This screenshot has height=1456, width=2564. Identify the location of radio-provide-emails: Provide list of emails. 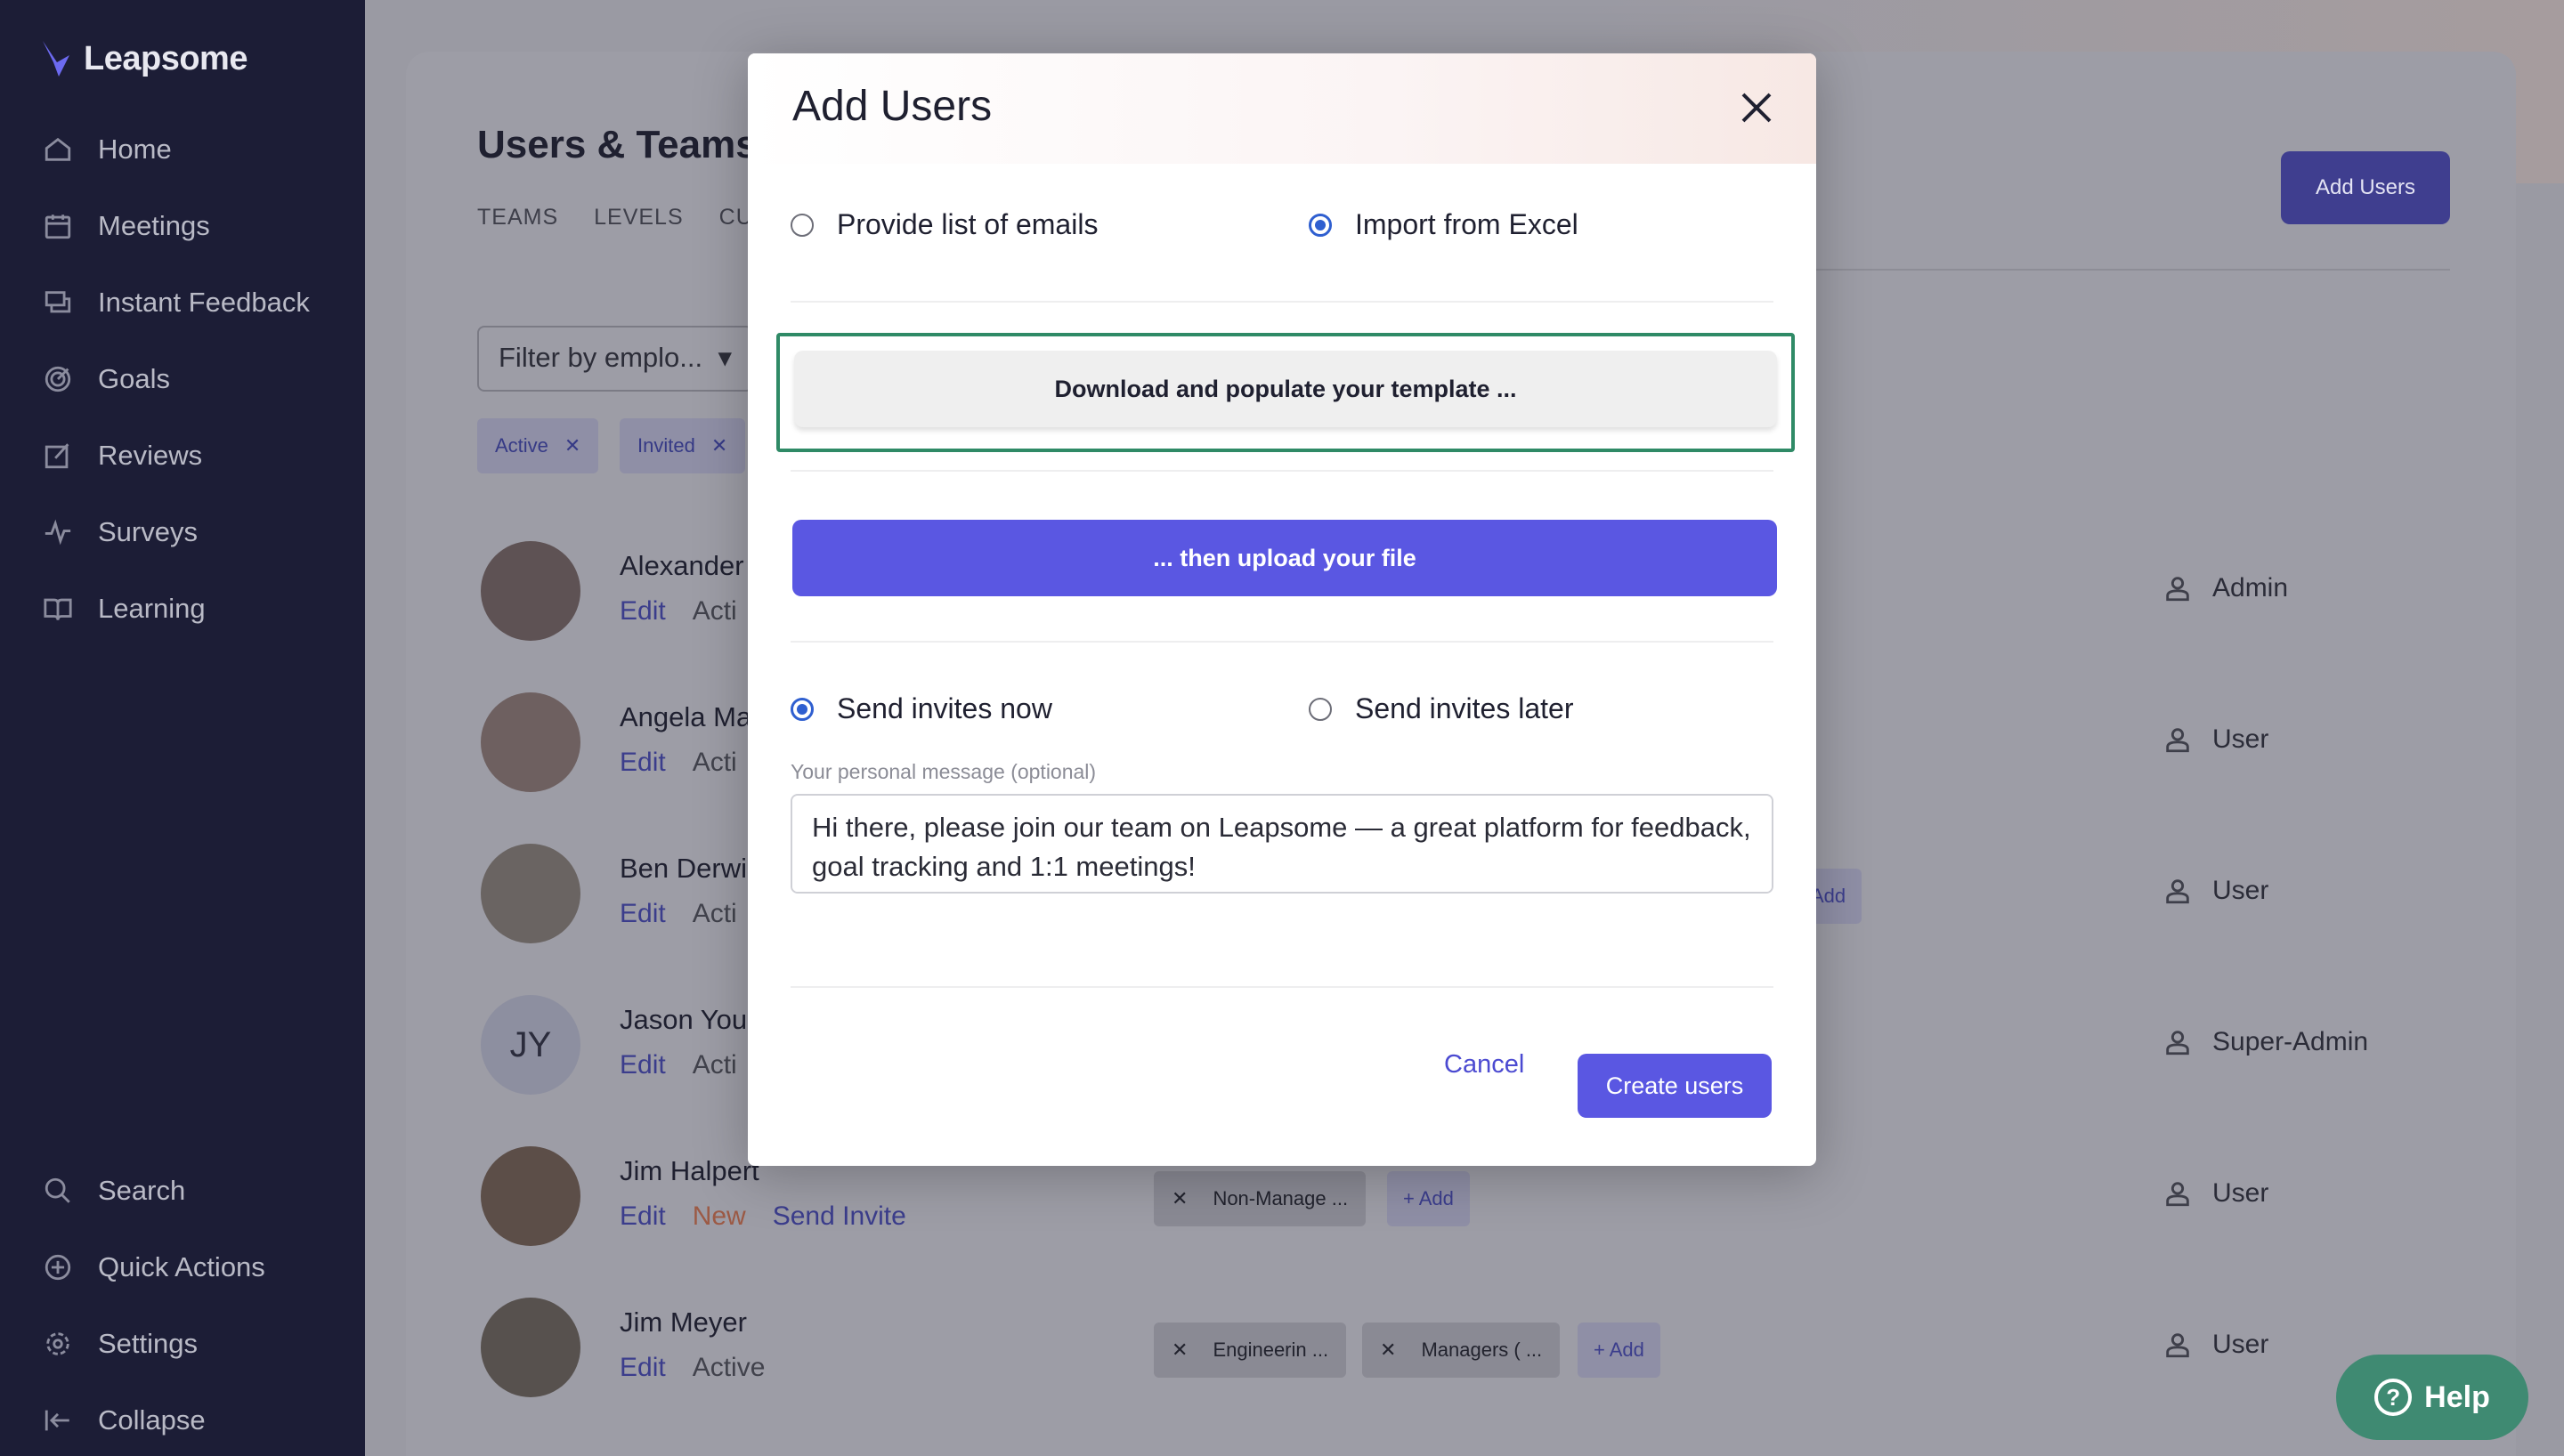
(944, 224).